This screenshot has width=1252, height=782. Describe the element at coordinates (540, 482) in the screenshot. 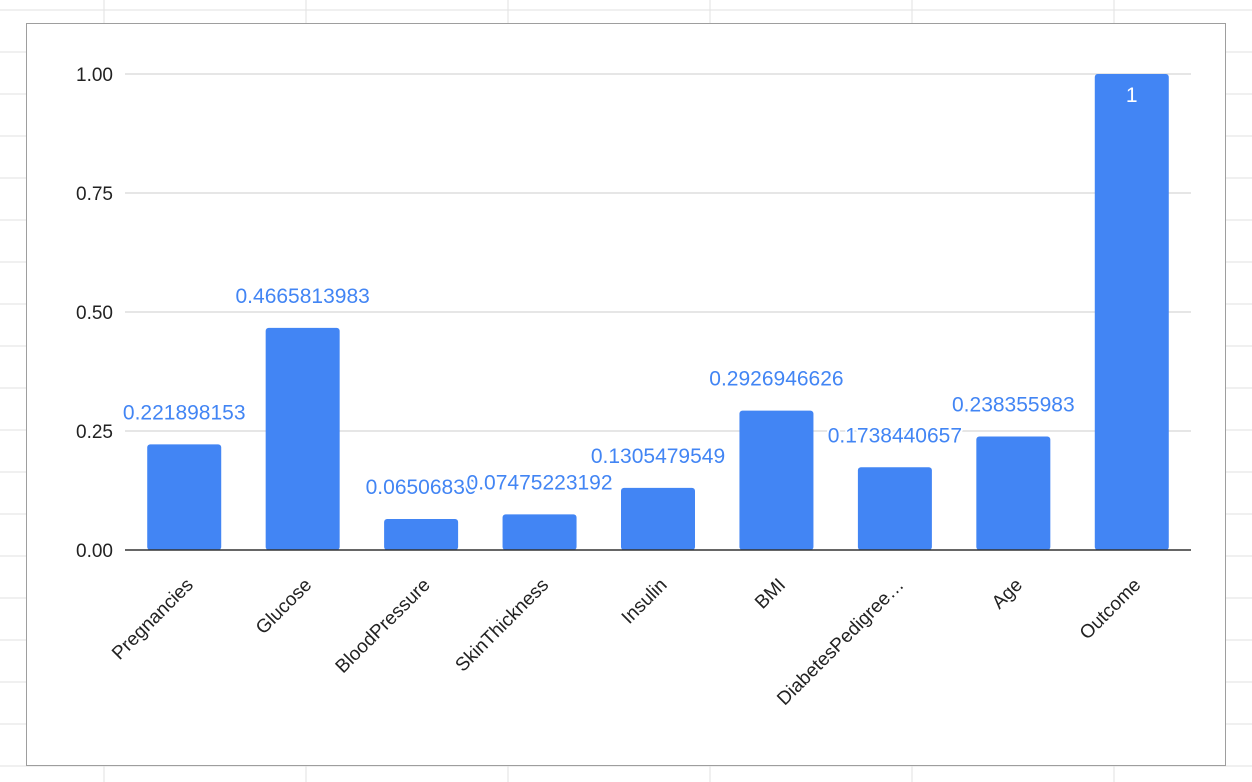

I see `data-label: 0.07475223192` at that location.